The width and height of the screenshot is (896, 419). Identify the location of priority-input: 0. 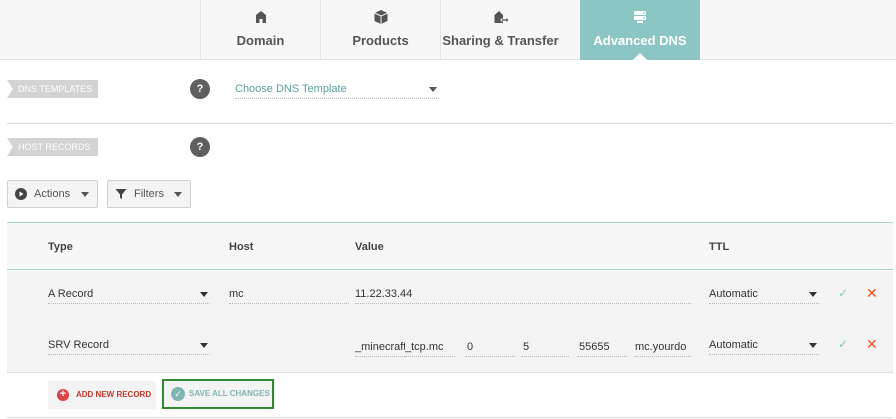
(490, 348).